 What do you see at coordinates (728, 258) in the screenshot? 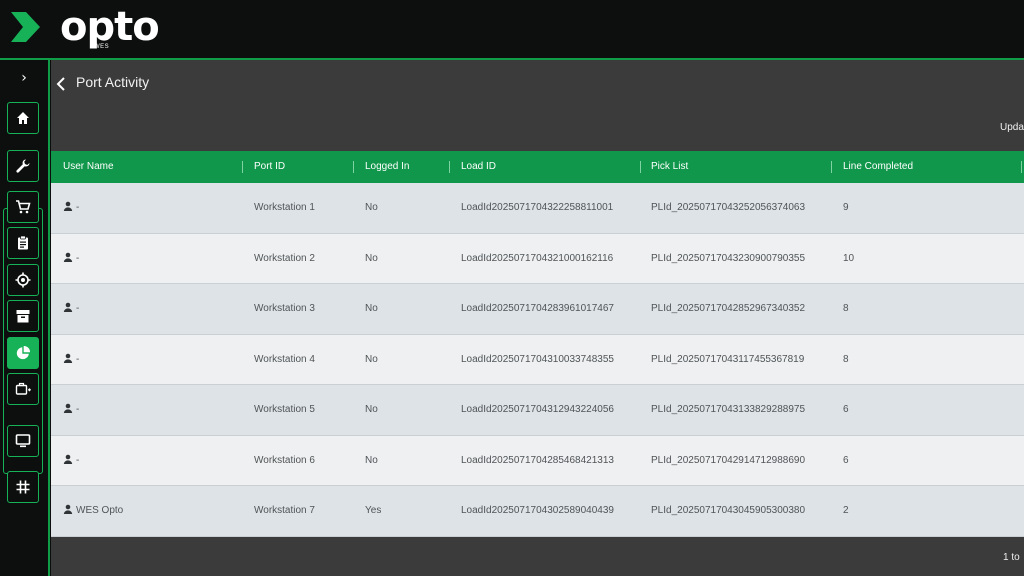
I see `cell-pick-list: PLId_20250717043230900790355` at bounding box center [728, 258].